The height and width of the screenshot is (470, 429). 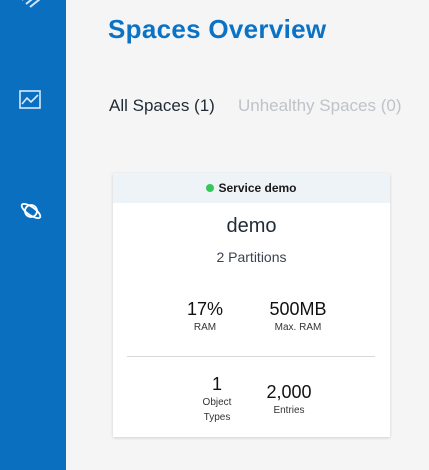 I want to click on object-types-metric: 1 Object Types, so click(x=217, y=399).